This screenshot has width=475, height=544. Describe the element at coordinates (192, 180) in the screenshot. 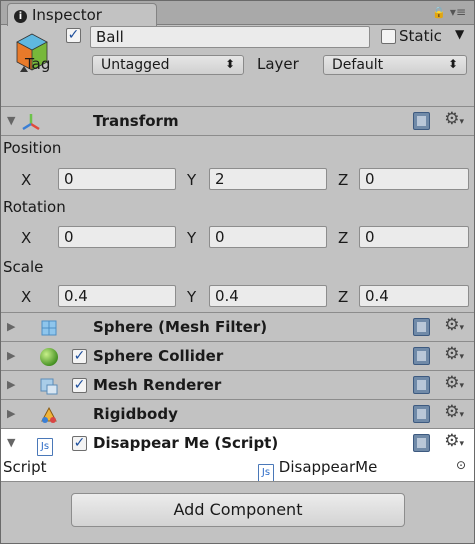

I see `position-y-label: Y` at that location.